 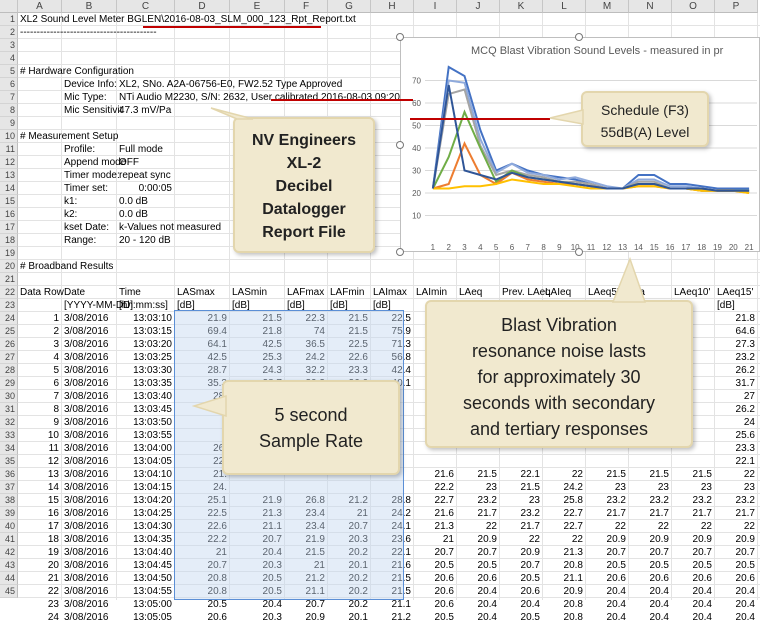 What do you see at coordinates (392, 6) in the screenshot?
I see `column-header: H` at bounding box center [392, 6].